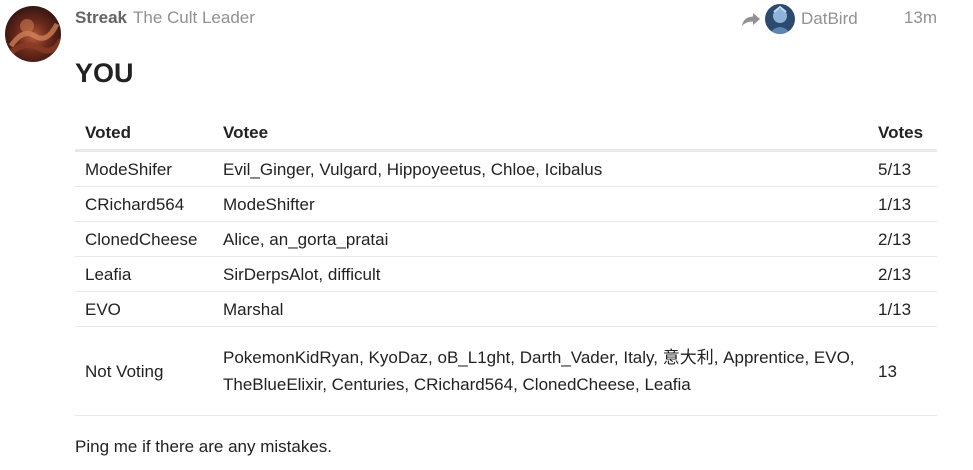 The height and width of the screenshot is (470, 973). I want to click on header-votee: Votee, so click(540, 134).